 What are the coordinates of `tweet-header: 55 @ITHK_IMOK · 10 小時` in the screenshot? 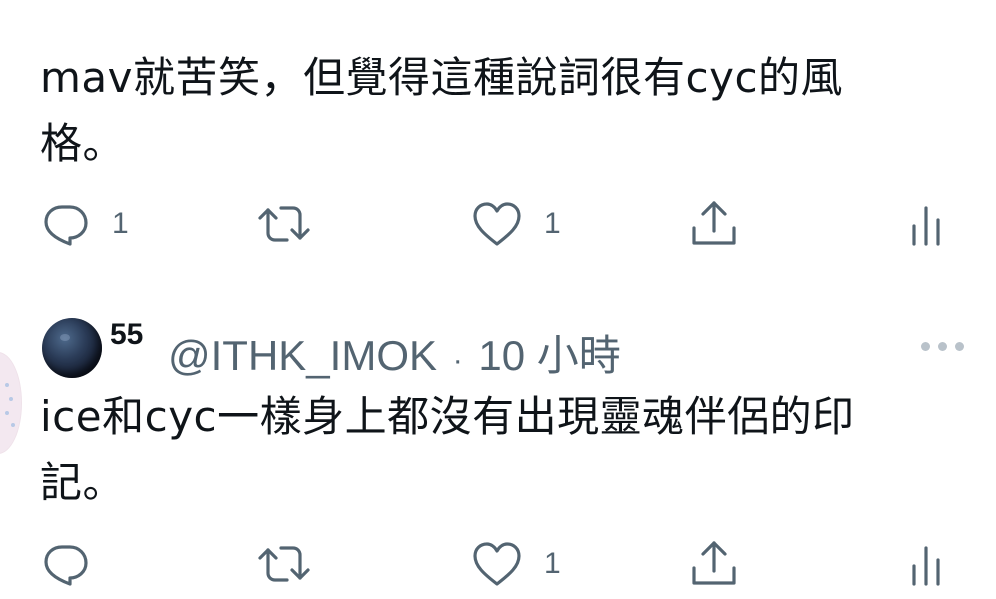 It's located at (505, 348).